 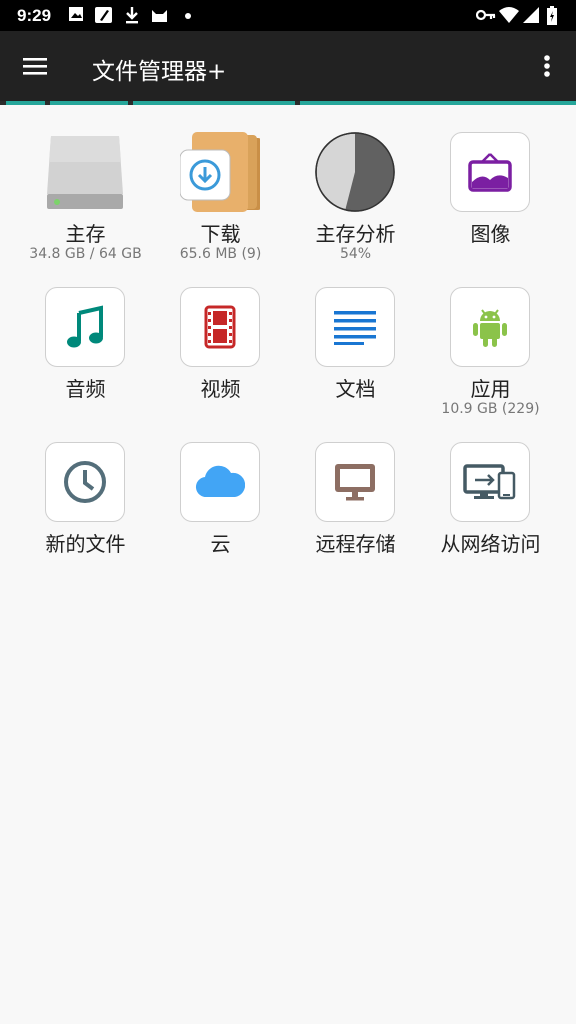 I want to click on tile-subtitle: 34.8 GB / 64 GB, so click(x=85, y=254).